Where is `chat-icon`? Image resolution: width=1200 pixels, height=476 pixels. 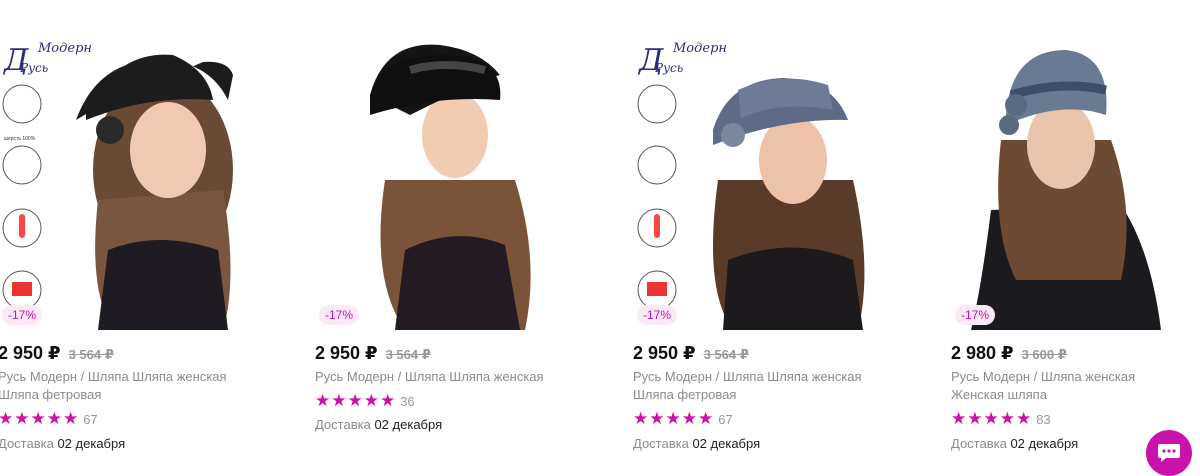 chat-icon is located at coordinates (1169, 453).